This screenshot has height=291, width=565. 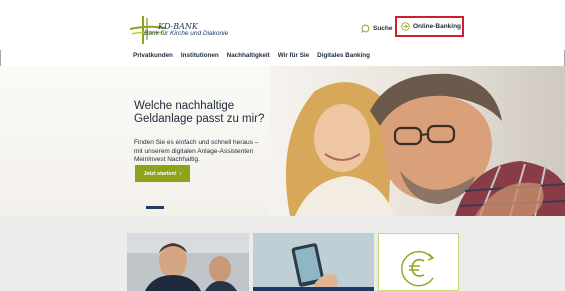 I want to click on hero-title-line-2: Geldanlage passt zu mir?, so click(x=199, y=119).